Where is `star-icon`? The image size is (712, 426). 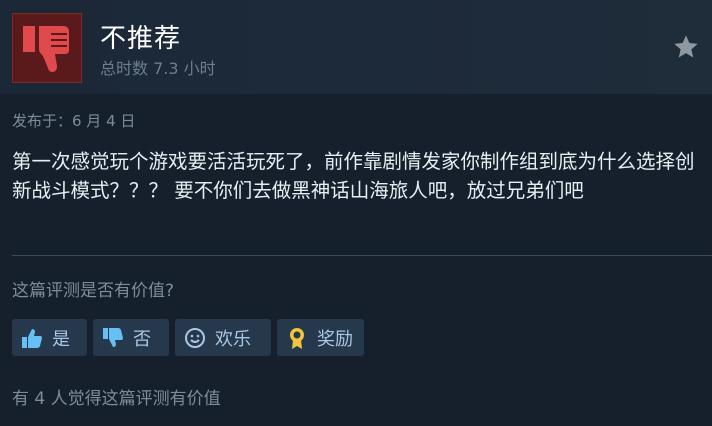 star-icon is located at coordinates (686, 47).